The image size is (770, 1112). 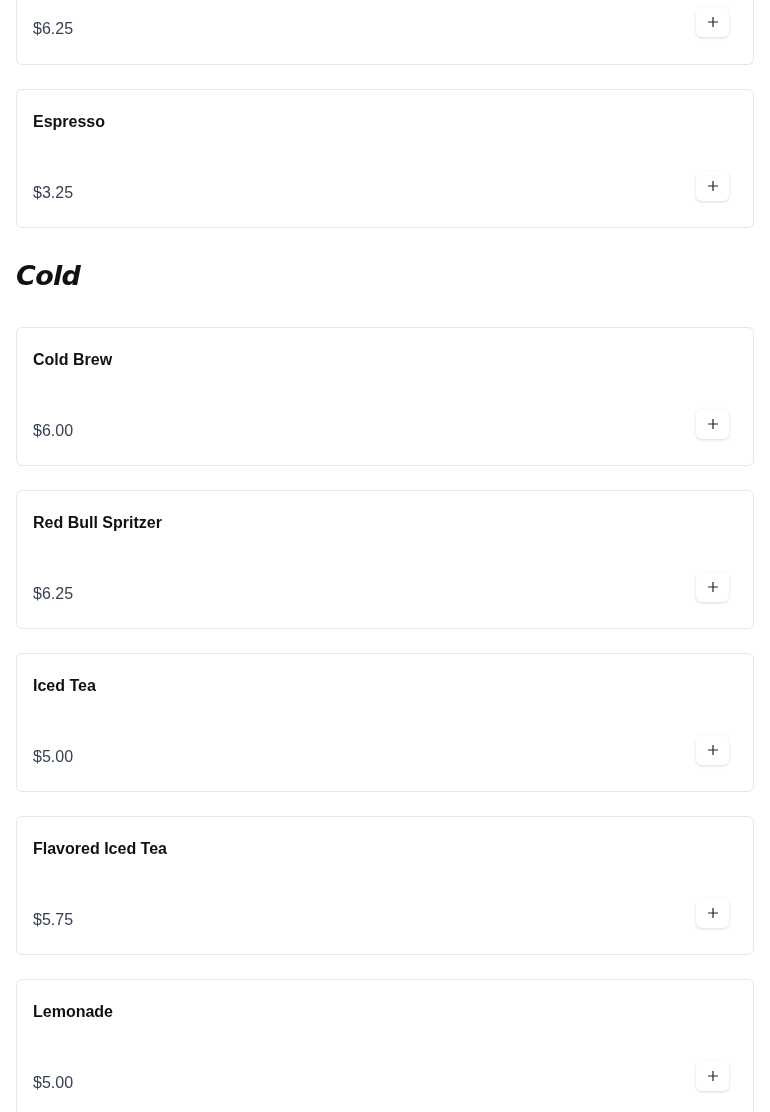 I want to click on item-name: Iced Tea, so click(x=64, y=686).